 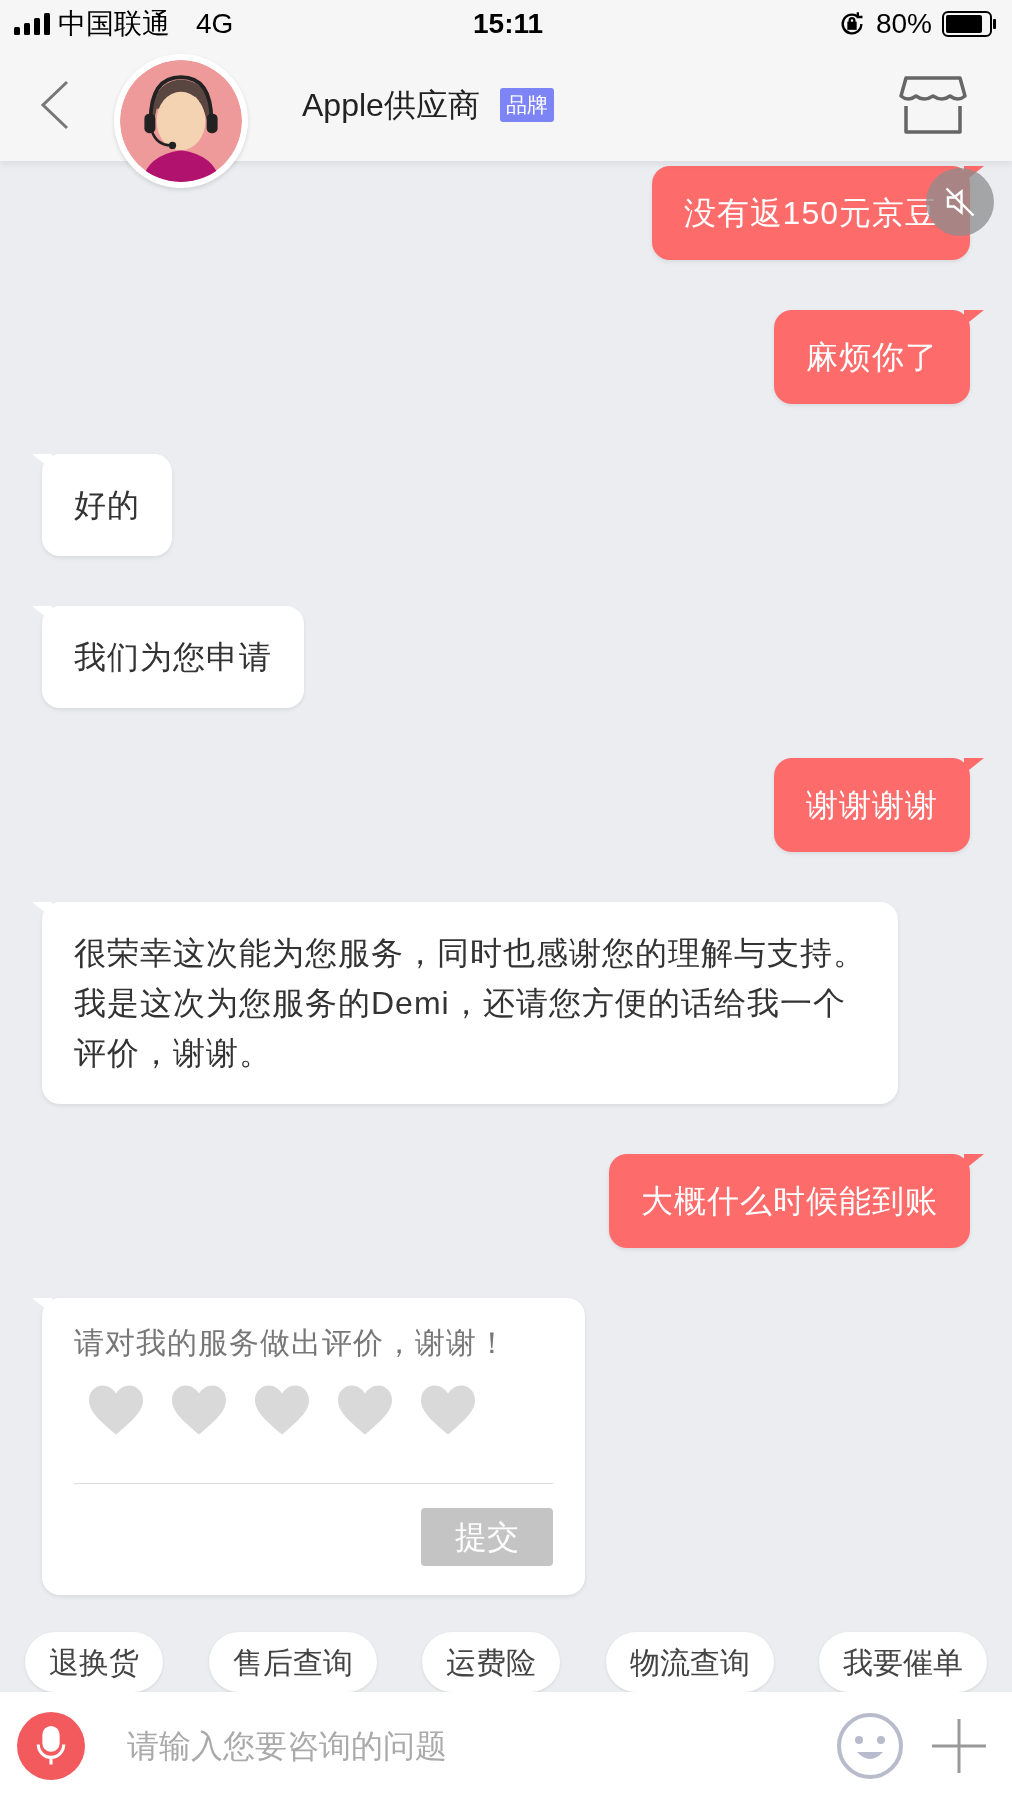 What do you see at coordinates (114, 24) in the screenshot?
I see `carrier-name: 中国联通` at bounding box center [114, 24].